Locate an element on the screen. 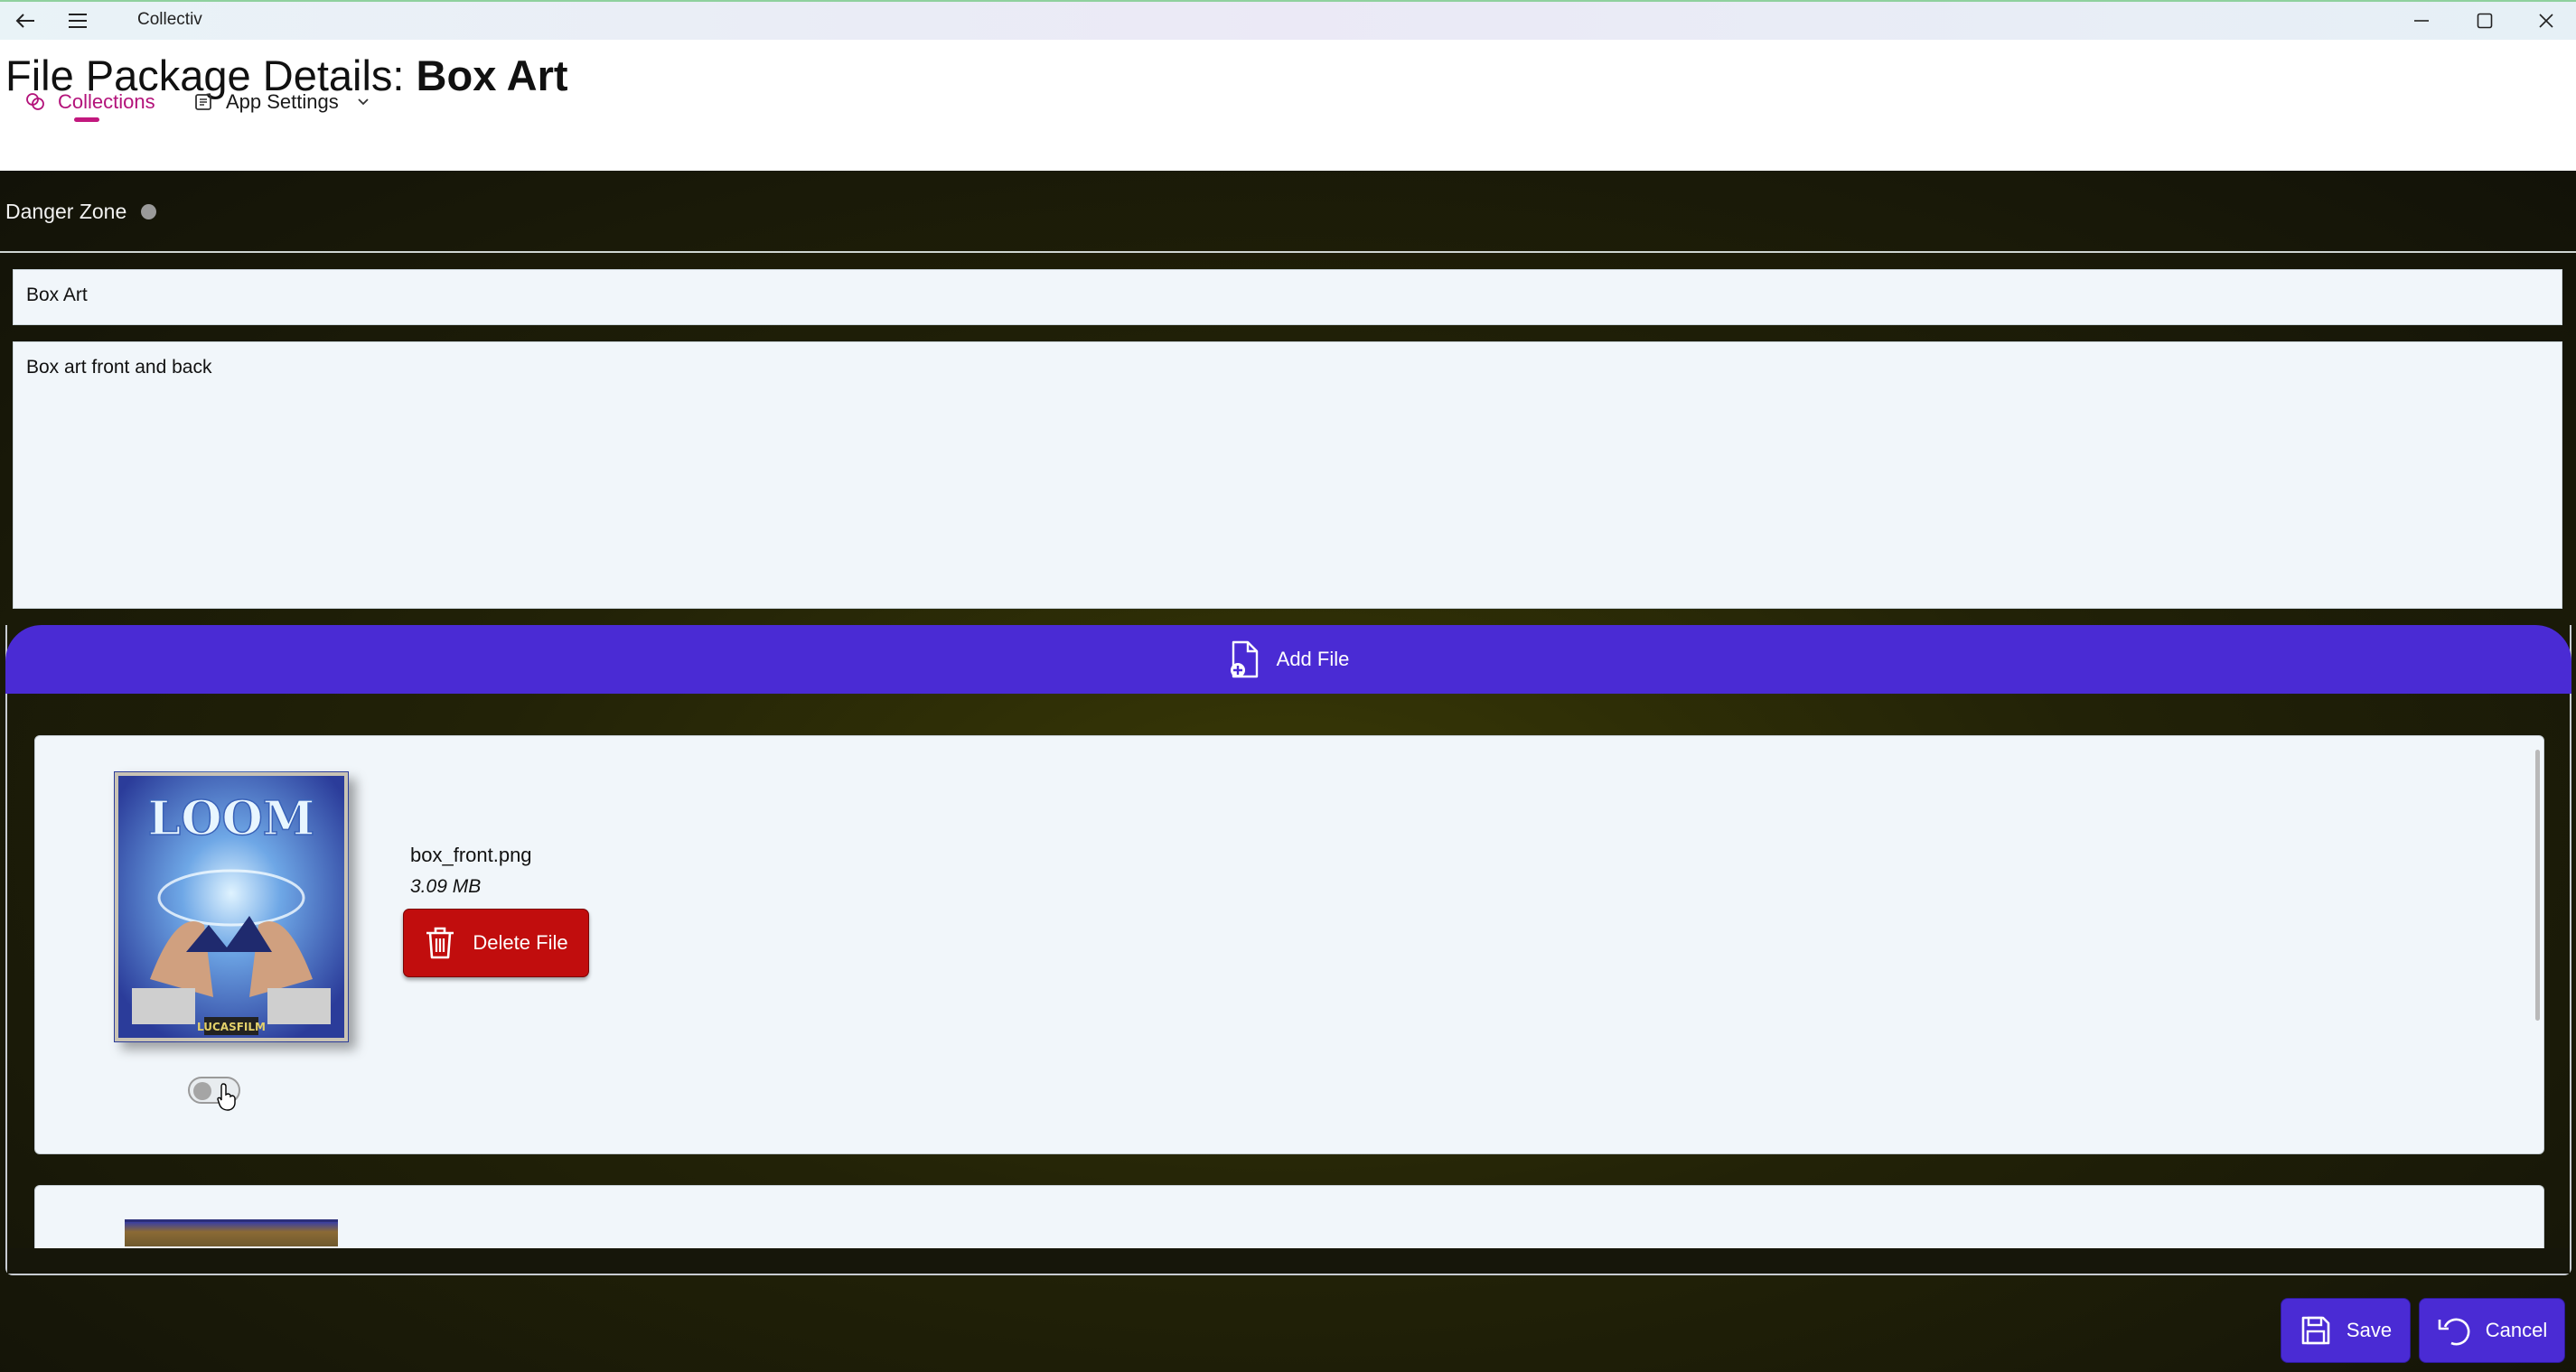 This screenshot has width=2576, height=1372. divider is located at coordinates (1288, 252).